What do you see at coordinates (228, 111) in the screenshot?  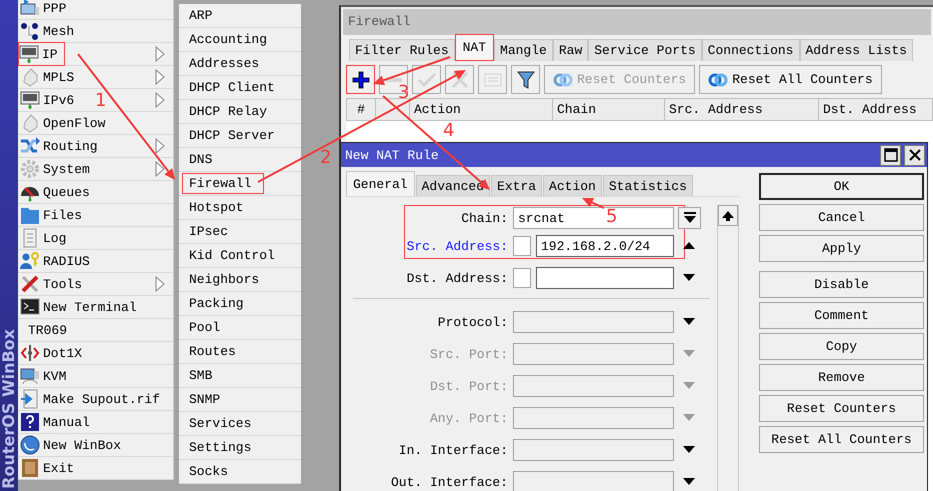 I see `menu-item-label: DHCP Relay` at bounding box center [228, 111].